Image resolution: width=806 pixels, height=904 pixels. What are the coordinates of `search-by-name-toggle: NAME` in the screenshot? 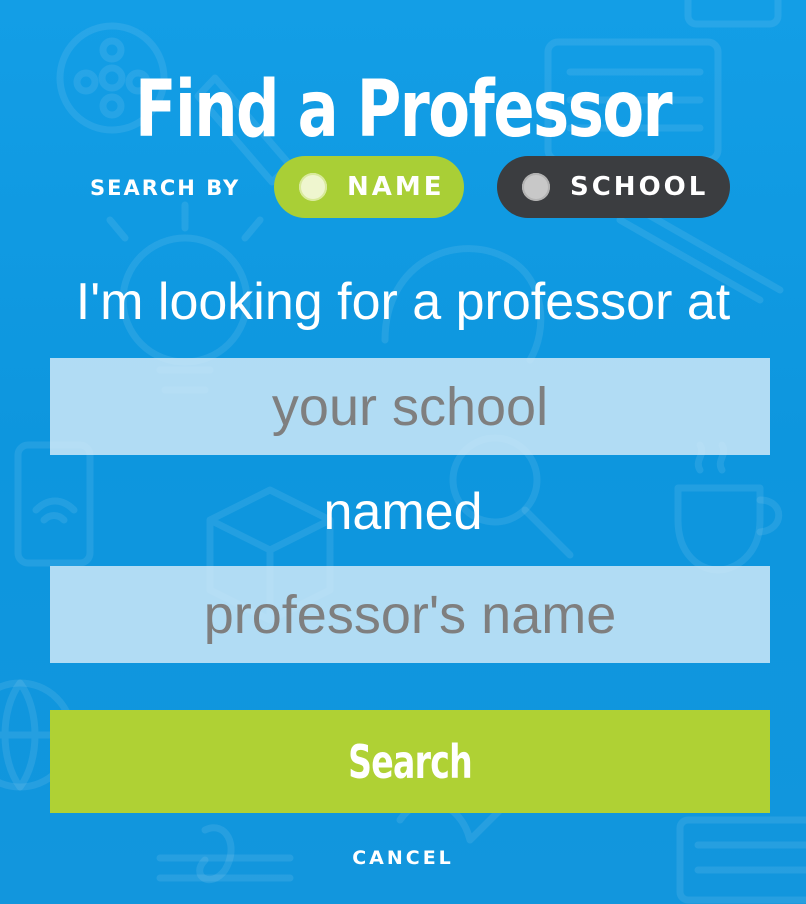 It's located at (369, 187).